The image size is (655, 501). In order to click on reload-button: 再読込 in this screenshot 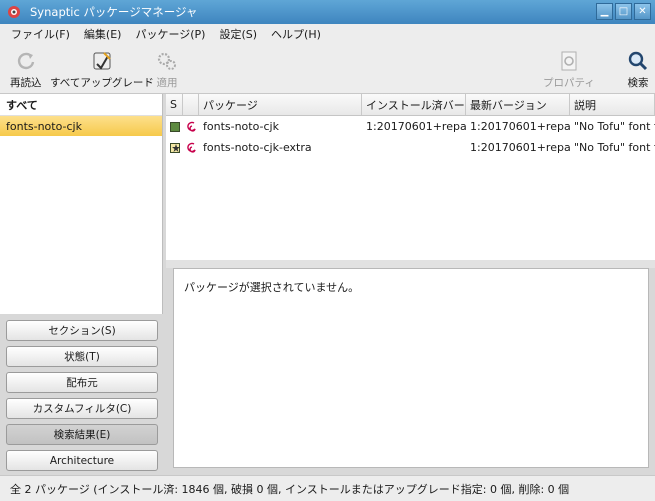, I will do `click(26, 70)`.